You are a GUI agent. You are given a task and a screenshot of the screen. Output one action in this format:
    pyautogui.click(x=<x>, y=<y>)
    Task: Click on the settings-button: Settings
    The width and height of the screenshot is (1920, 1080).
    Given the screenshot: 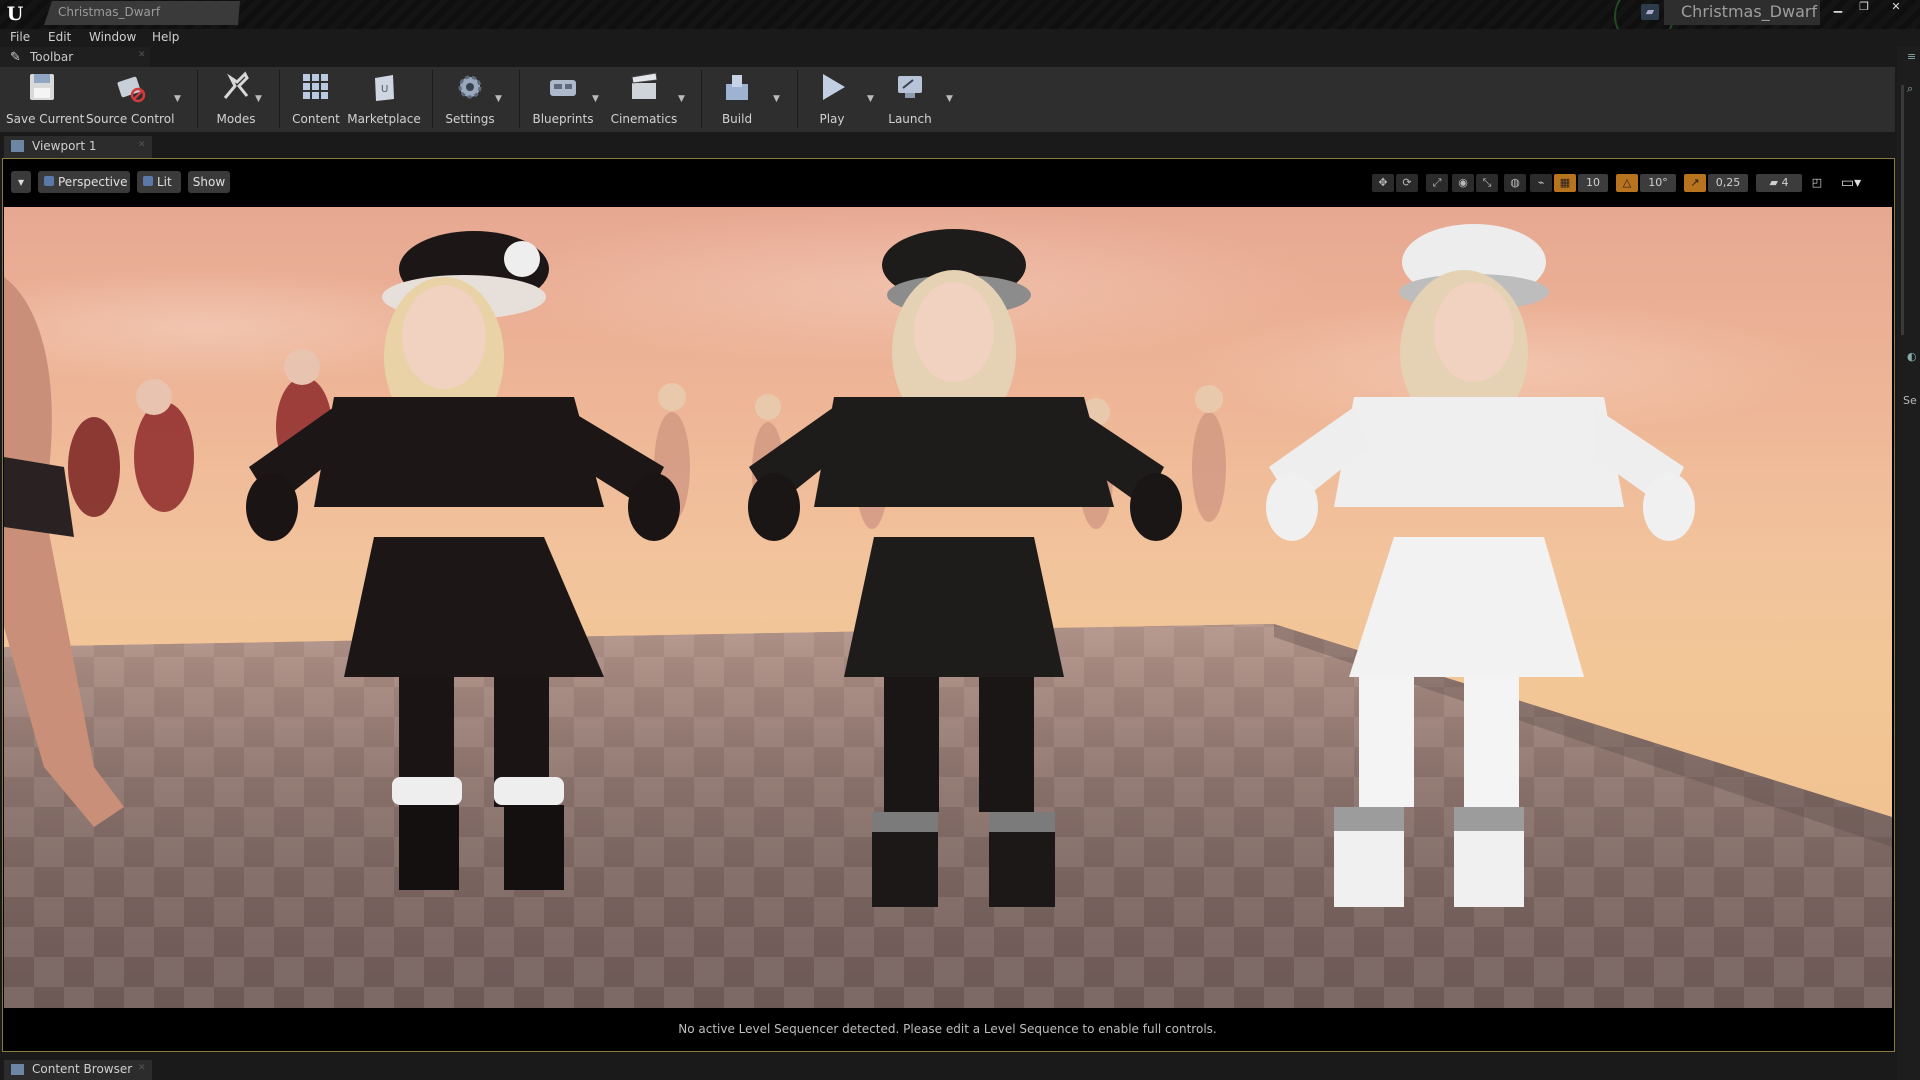 What is the action you would take?
    pyautogui.click(x=470, y=98)
    